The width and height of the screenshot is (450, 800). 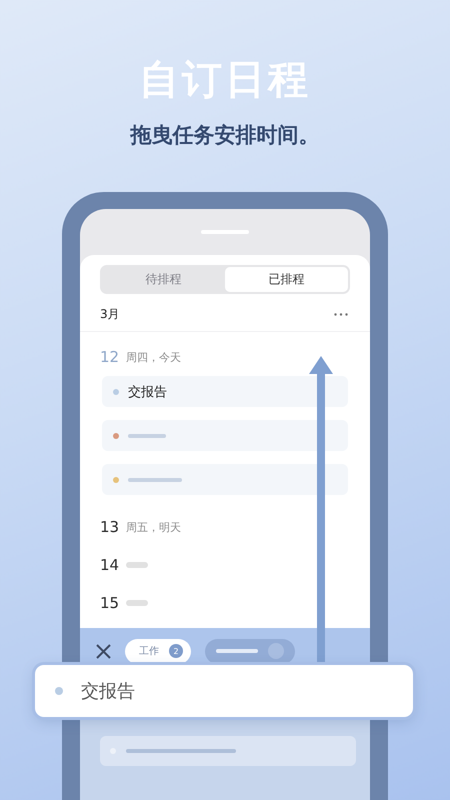 I want to click on tab: 已排程, so click(x=286, y=279).